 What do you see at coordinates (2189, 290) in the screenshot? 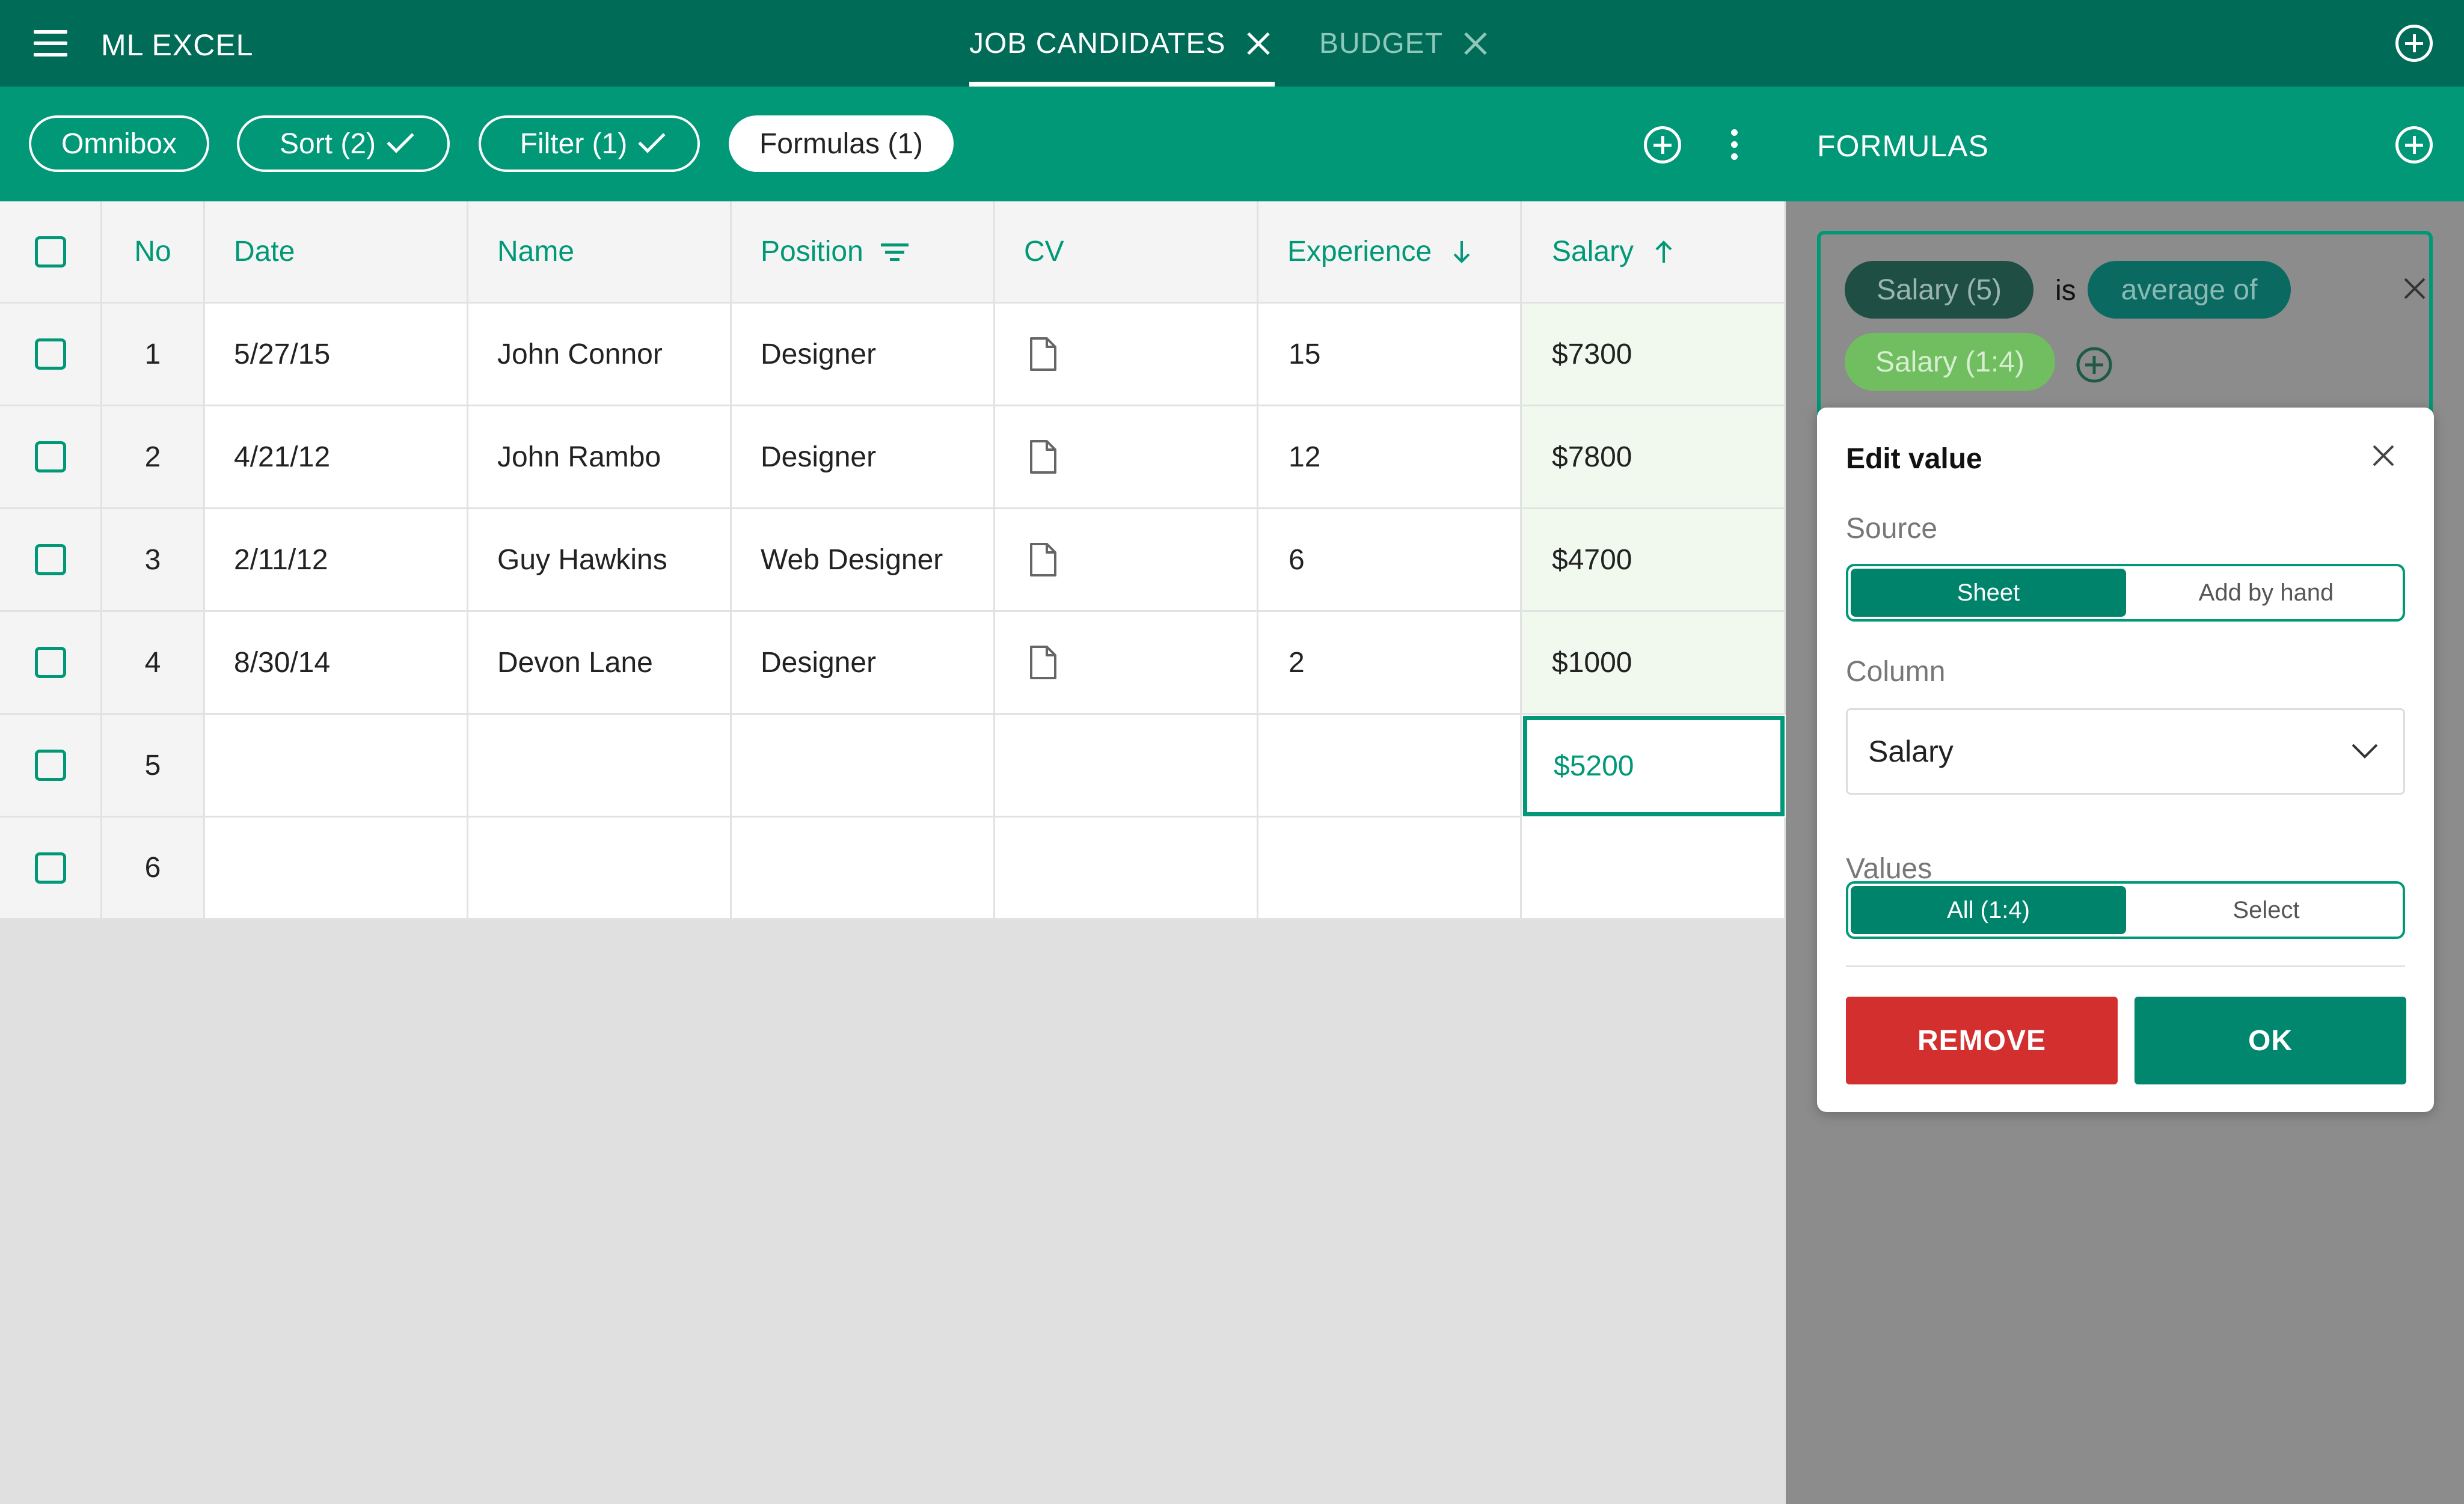
I see `formula-function-pill: average of` at bounding box center [2189, 290].